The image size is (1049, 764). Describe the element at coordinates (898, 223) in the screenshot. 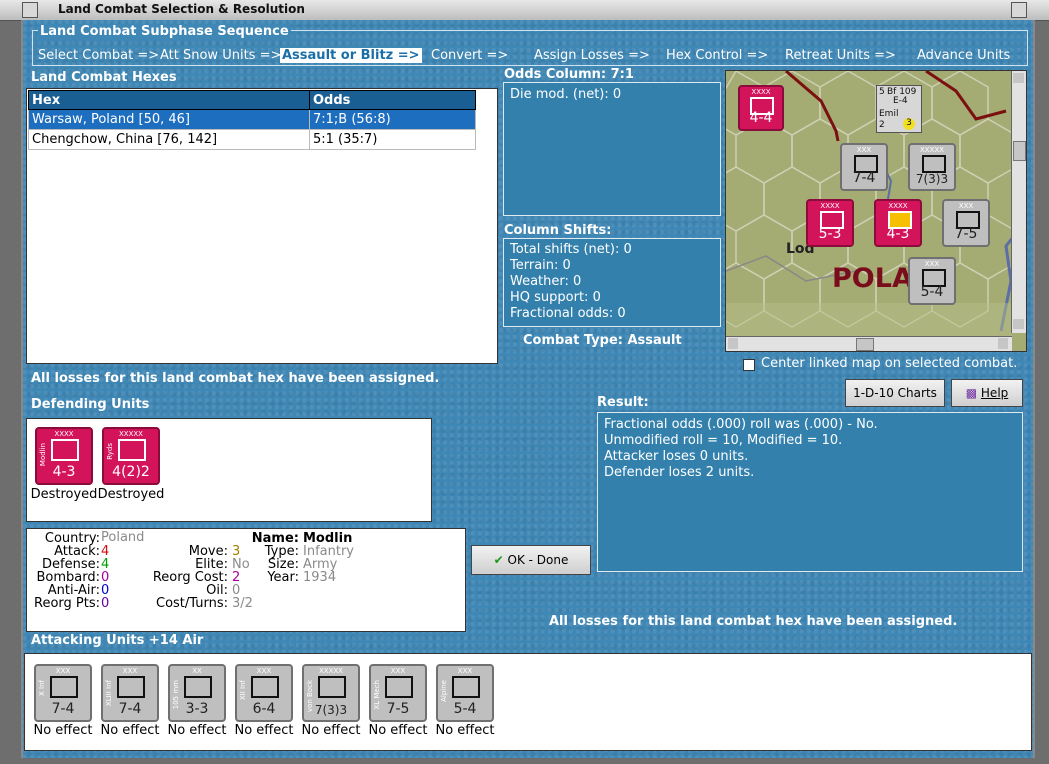

I see `map-counter: XXXX 4-3` at that location.